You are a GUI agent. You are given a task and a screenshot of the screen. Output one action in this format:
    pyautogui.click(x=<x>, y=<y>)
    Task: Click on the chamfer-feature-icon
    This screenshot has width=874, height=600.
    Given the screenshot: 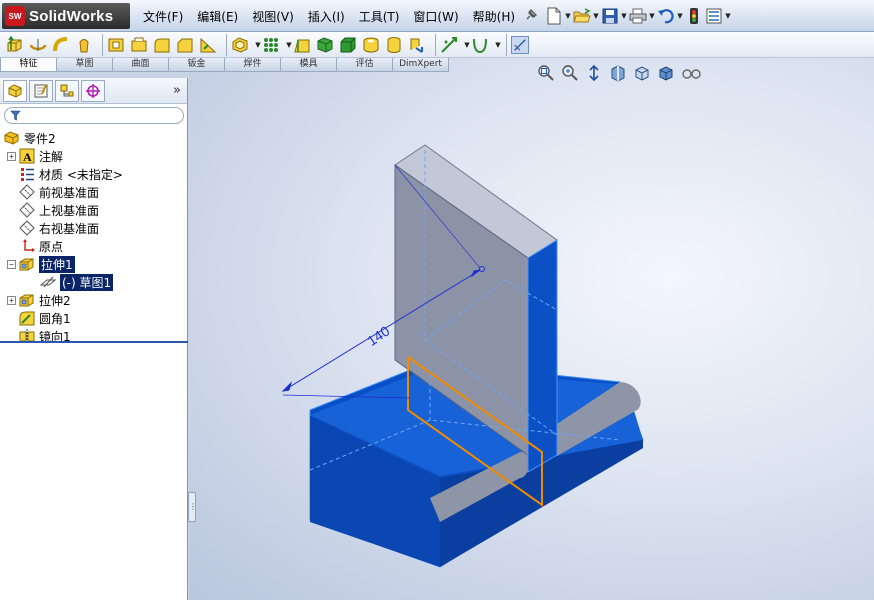 What is the action you would take?
    pyautogui.click(x=185, y=45)
    